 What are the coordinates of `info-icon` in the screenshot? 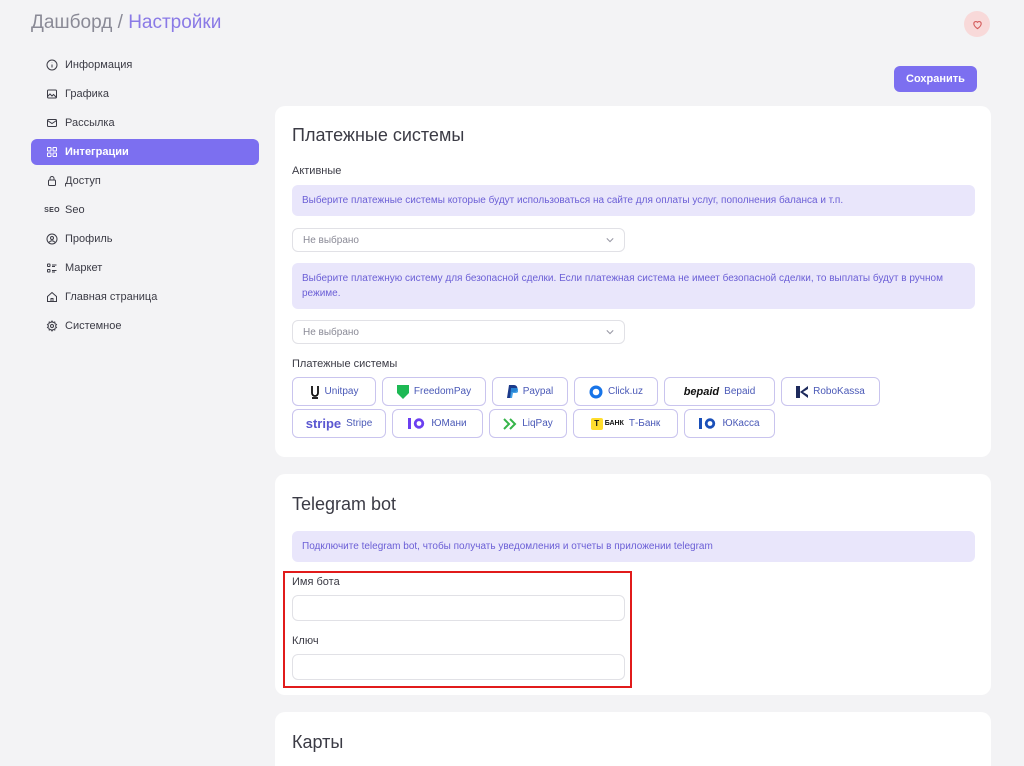 It's located at (52, 65).